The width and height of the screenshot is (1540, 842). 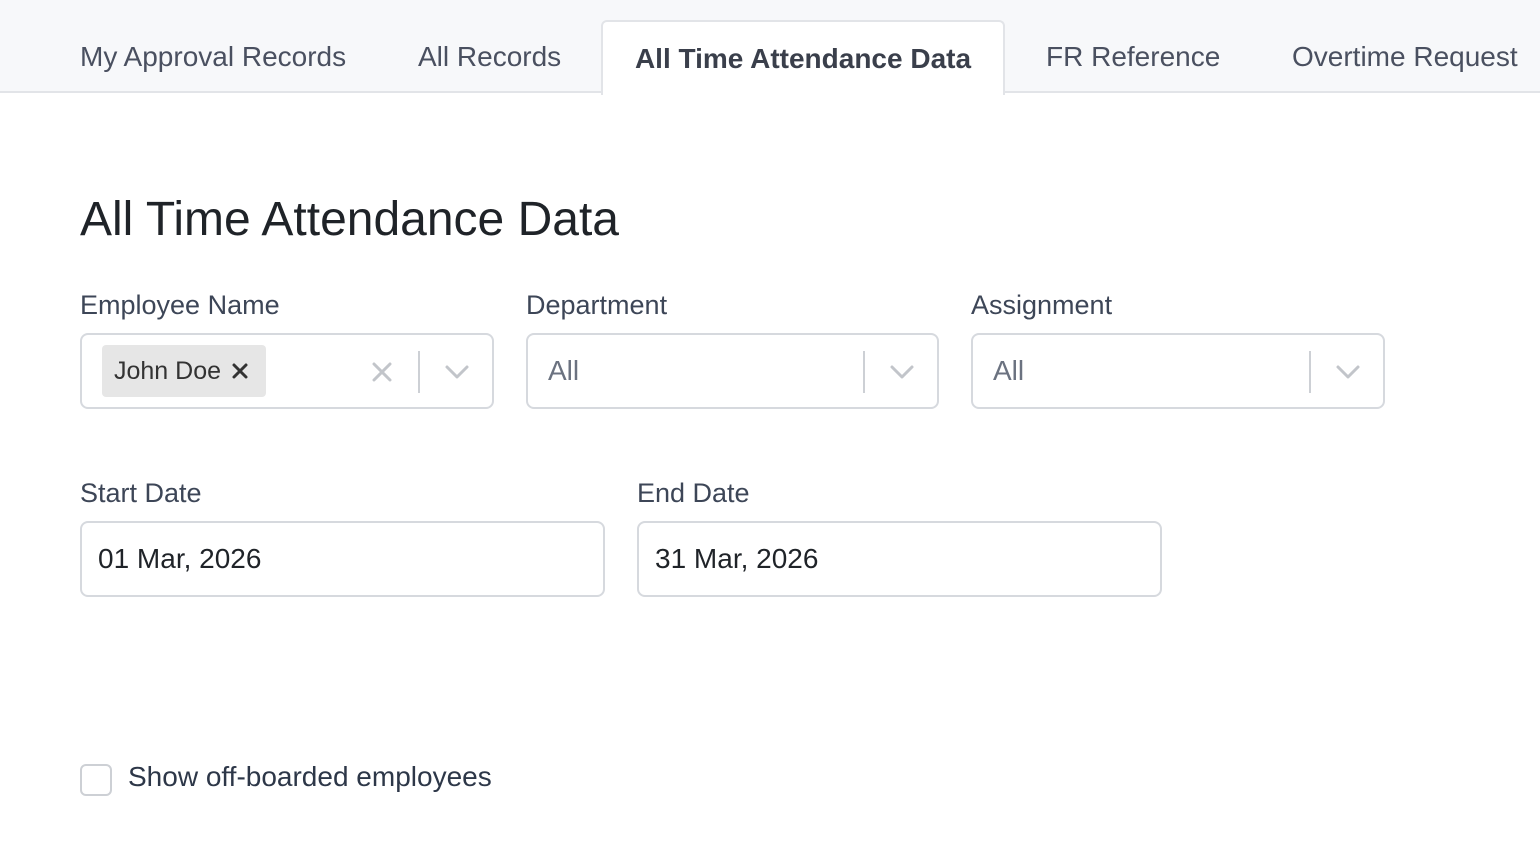 What do you see at coordinates (803, 57) in the screenshot?
I see `tab-all-time-attendance-data: All Time Attendance Data` at bounding box center [803, 57].